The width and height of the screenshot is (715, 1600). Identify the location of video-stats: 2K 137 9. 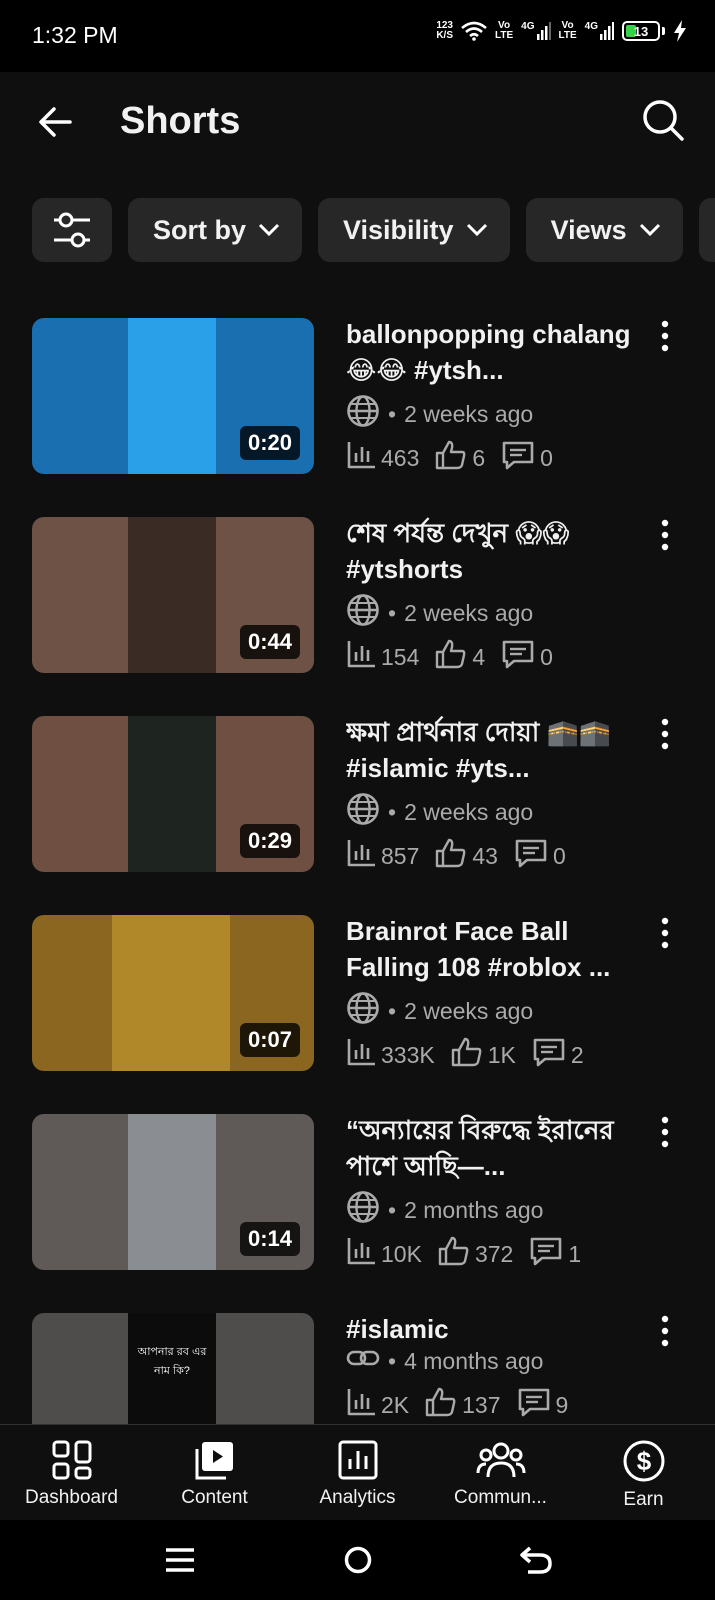
(465, 1405).